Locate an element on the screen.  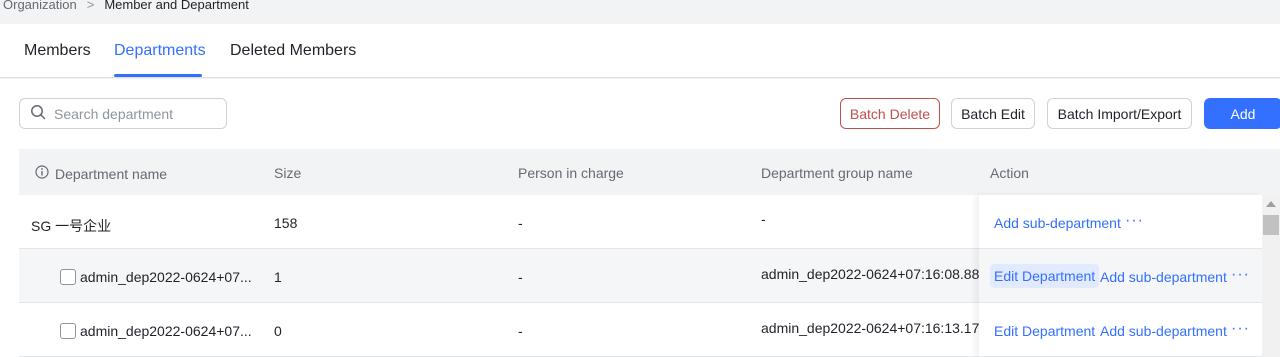
header-department-name: Department name is located at coordinates (101, 173).